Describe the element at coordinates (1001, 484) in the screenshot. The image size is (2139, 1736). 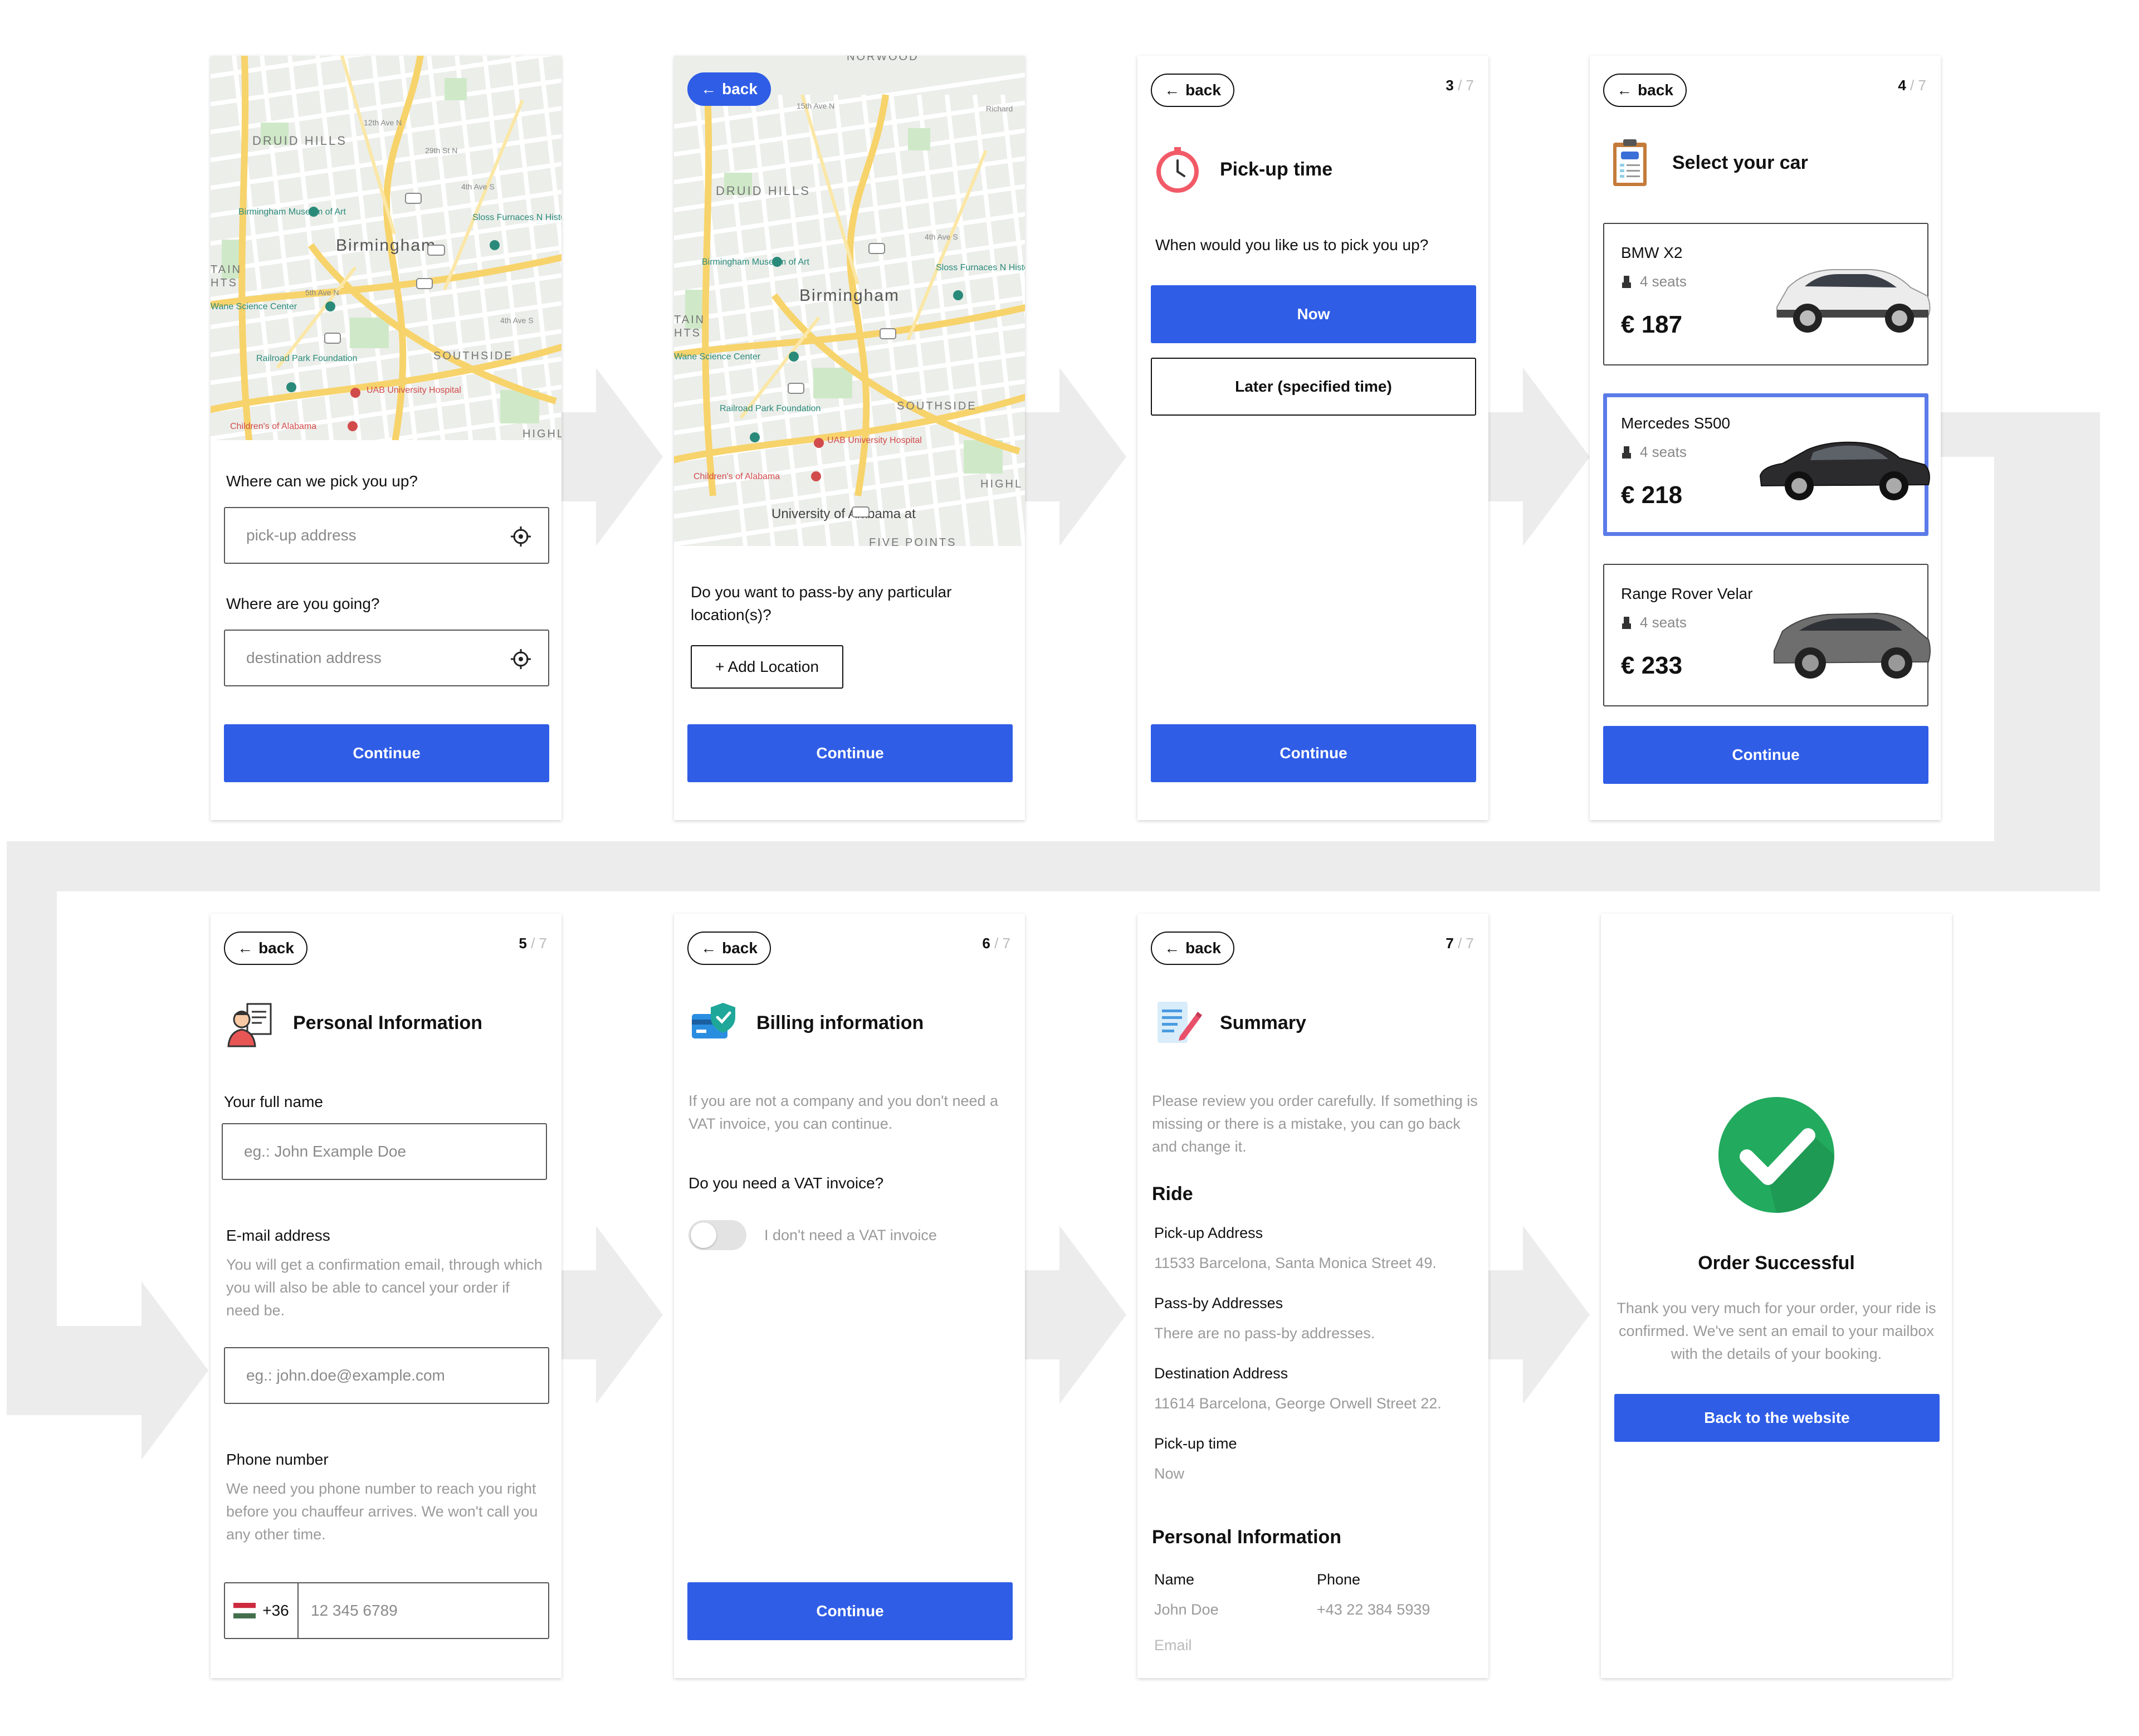
I see `map-label: HIGHL` at that location.